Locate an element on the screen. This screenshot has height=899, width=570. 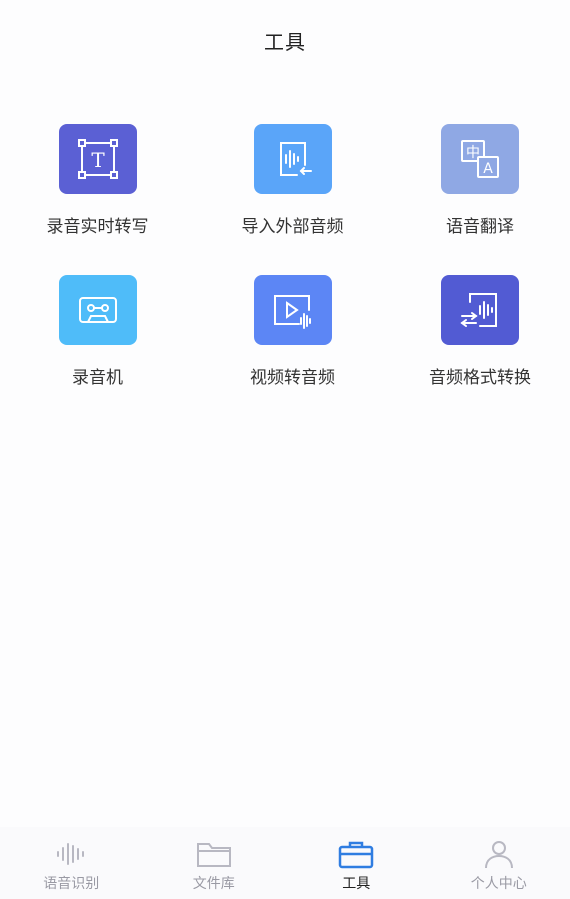
cassette-icon is located at coordinates (97, 310).